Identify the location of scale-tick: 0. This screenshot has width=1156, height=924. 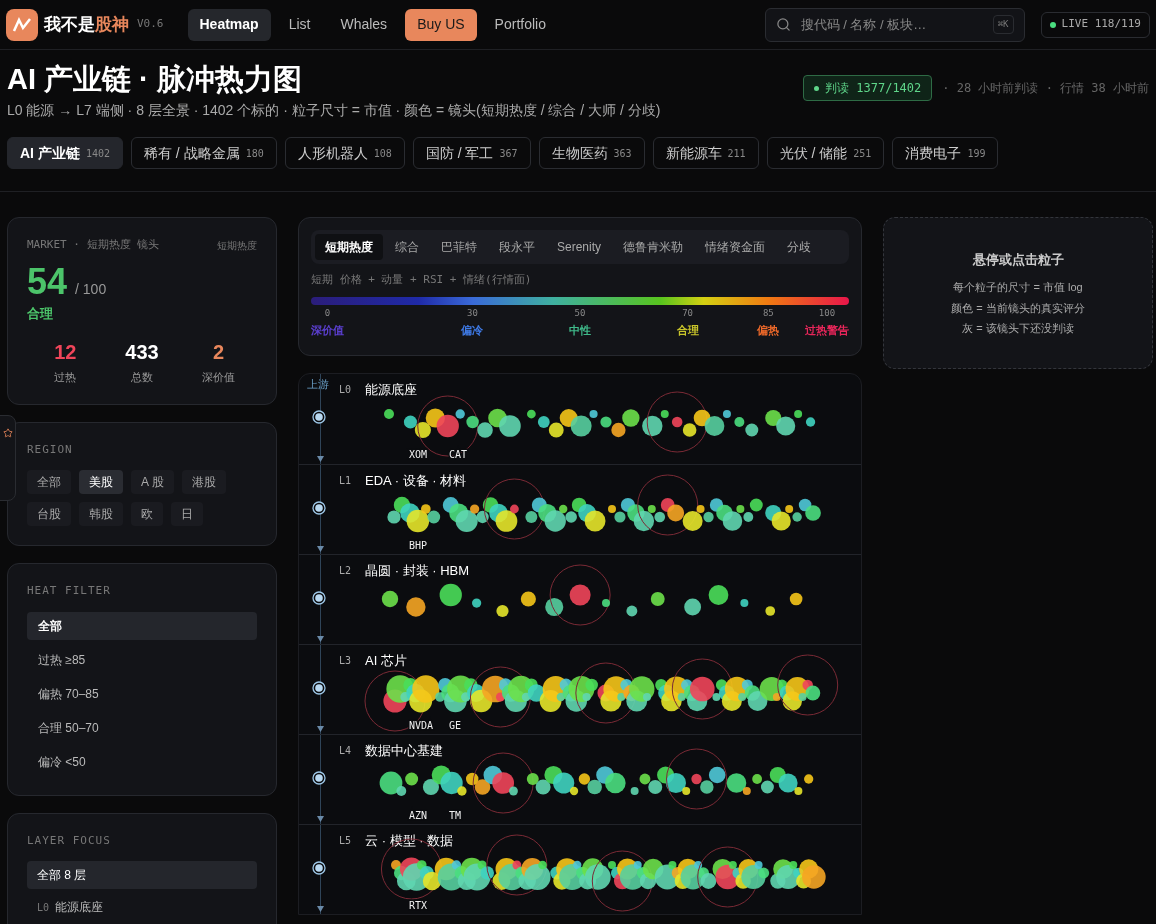
(327, 313).